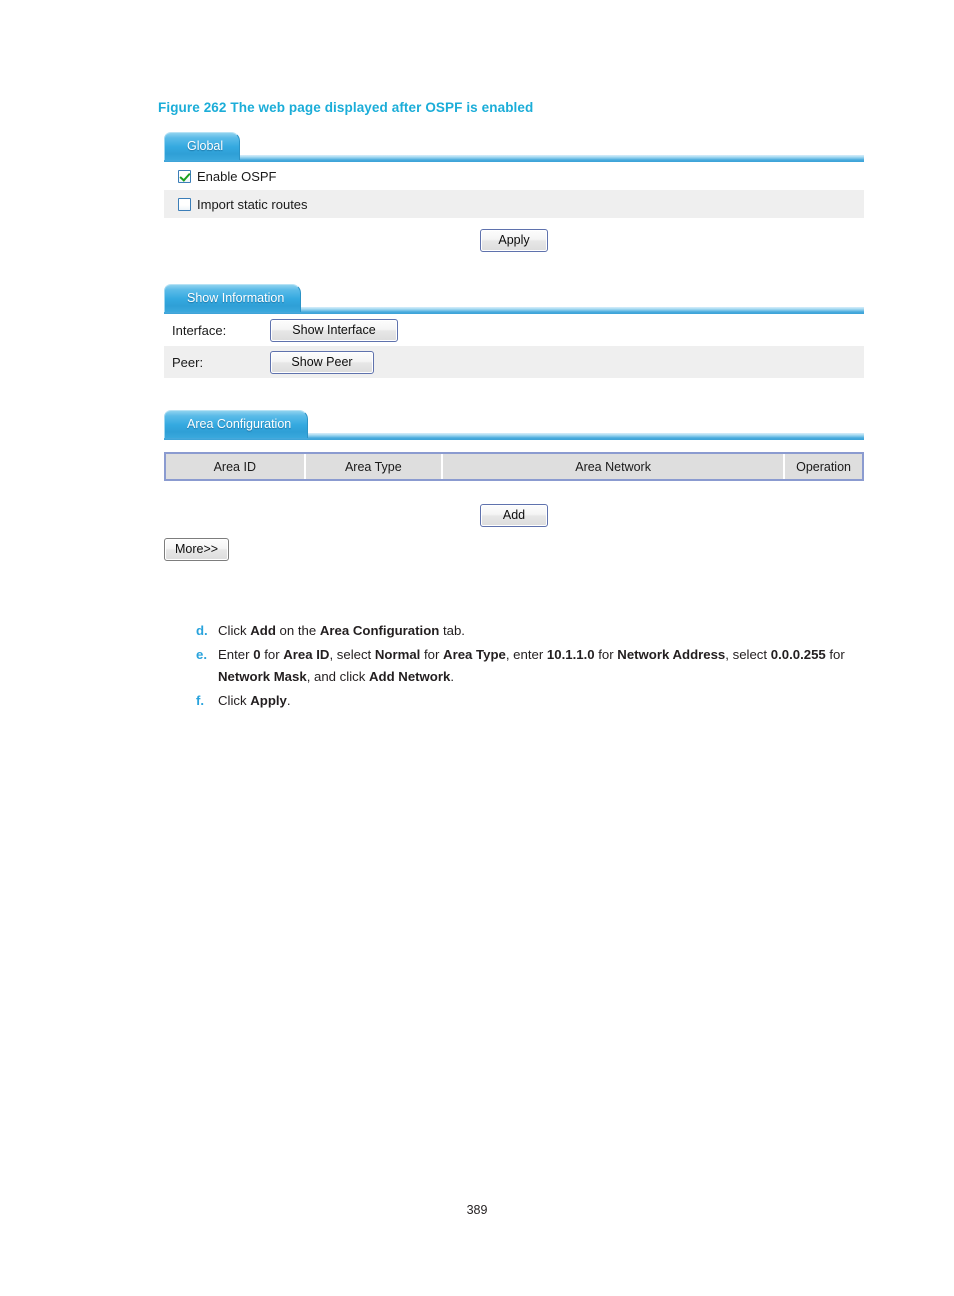 The width and height of the screenshot is (954, 1296). Describe the element at coordinates (373, 466) in the screenshot. I see `column-header-area-type: Area Type` at that location.